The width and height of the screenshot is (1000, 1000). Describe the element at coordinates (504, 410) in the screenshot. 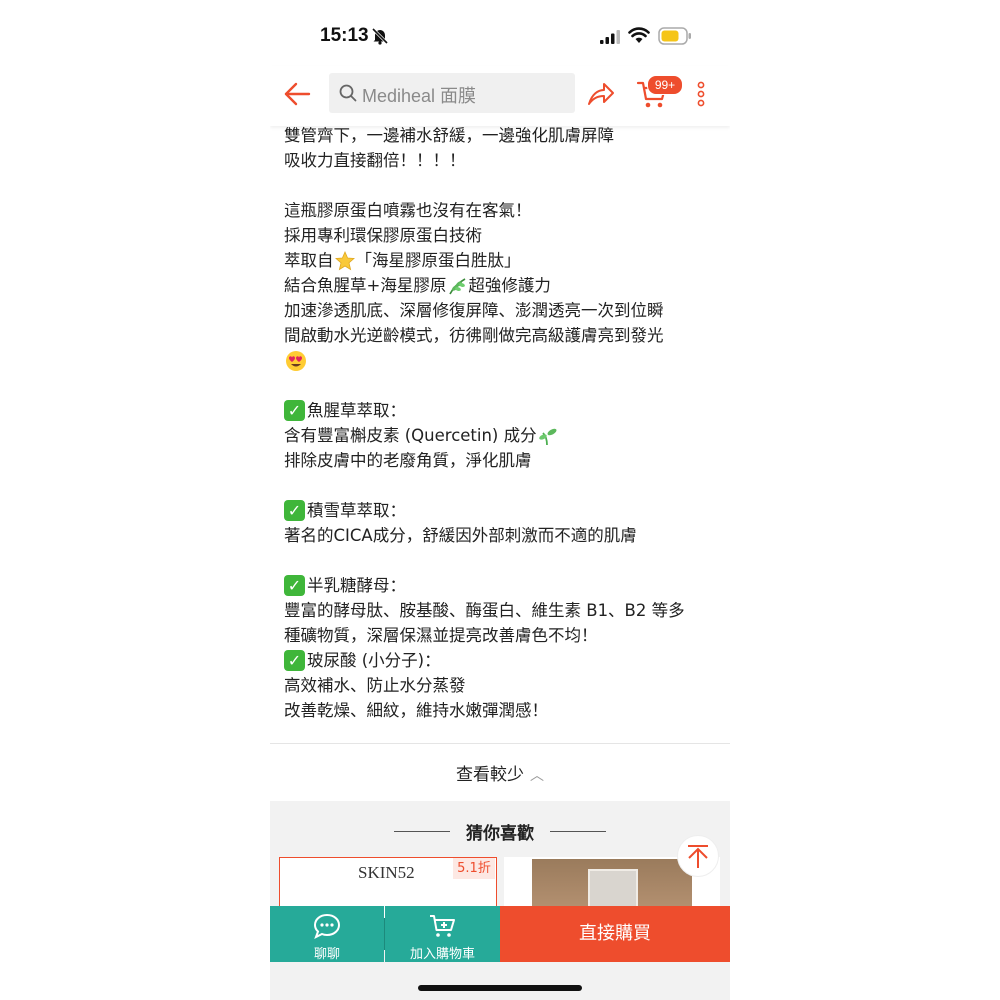

I see `description-line: ✓ 魚腥草萃取：` at that location.